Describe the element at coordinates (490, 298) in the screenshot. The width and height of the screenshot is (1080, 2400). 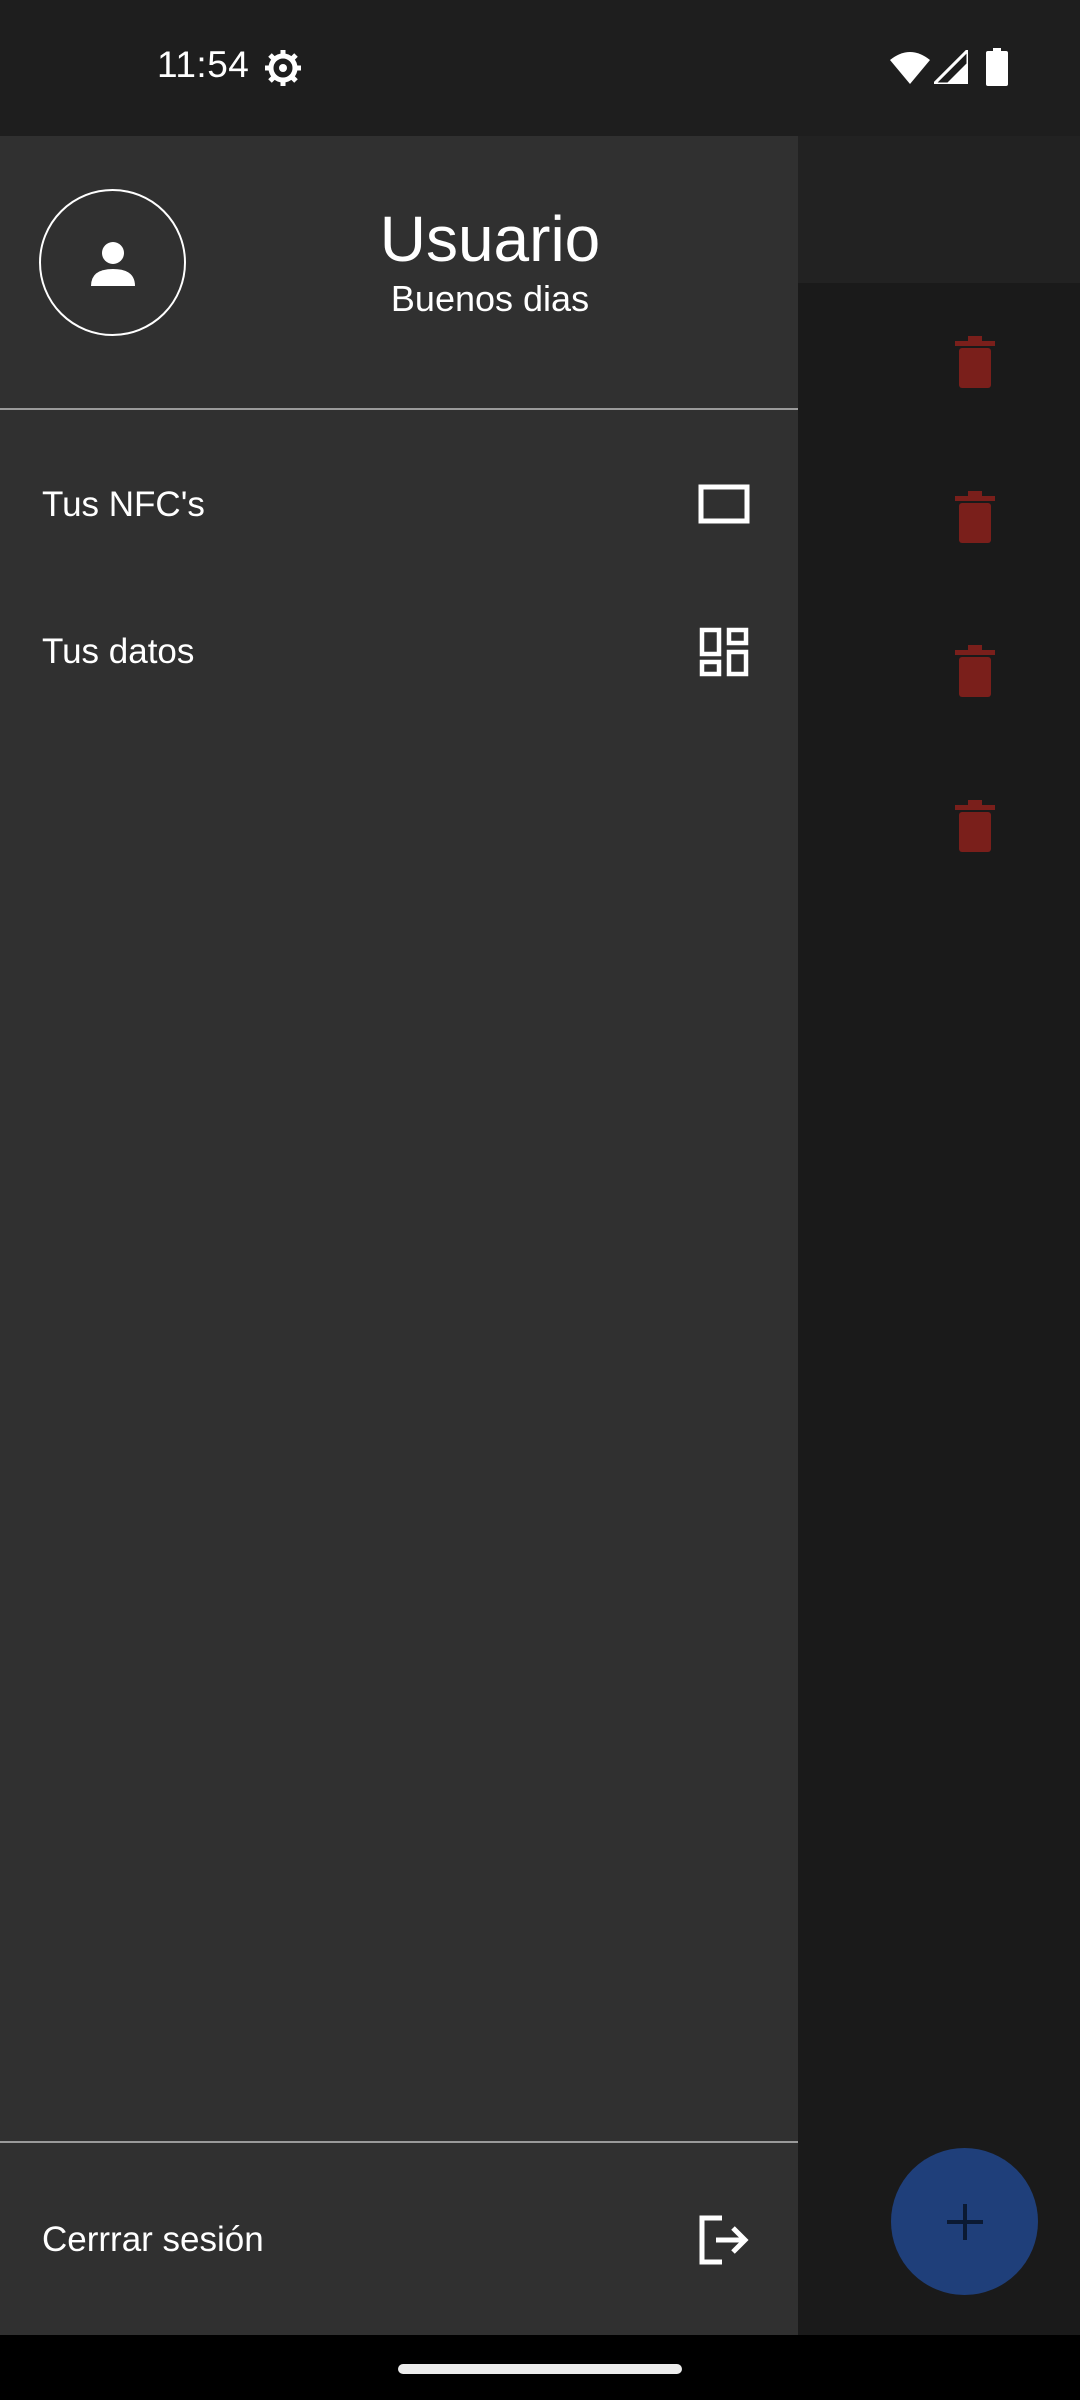
I see `user-greeting: Buenos dias` at that location.